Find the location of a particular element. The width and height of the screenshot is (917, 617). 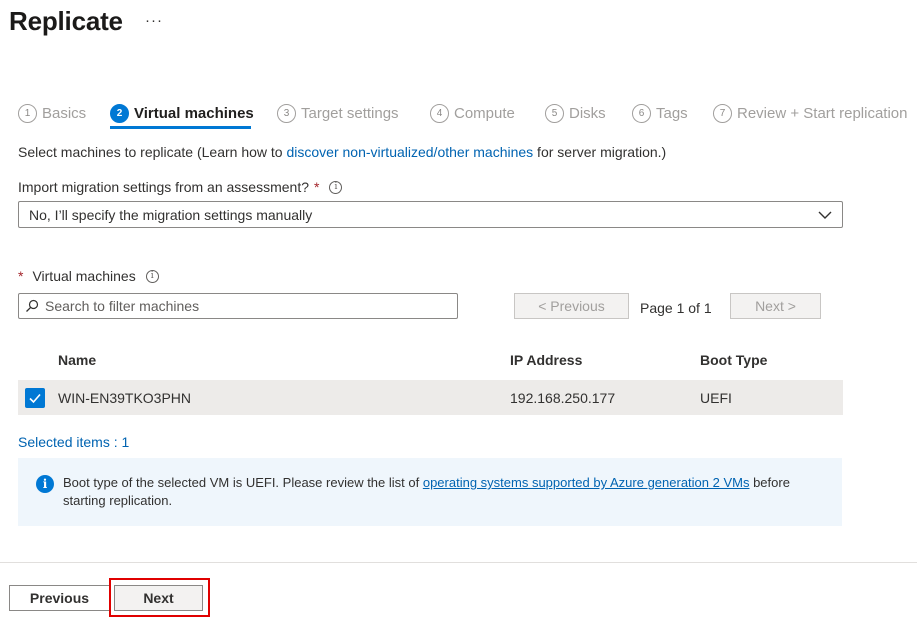

tab-tags: 6 Tags is located at coordinates (660, 113).